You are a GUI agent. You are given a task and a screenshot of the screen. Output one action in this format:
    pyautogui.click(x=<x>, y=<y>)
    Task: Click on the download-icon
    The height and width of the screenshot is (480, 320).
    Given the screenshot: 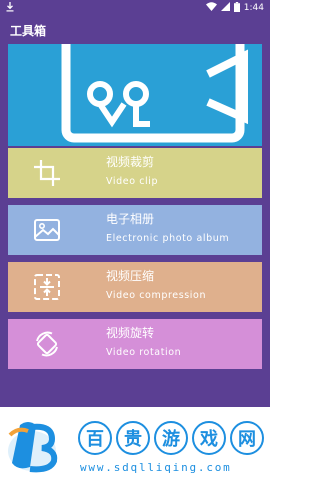 What is the action you would take?
    pyautogui.click(x=10, y=8)
    